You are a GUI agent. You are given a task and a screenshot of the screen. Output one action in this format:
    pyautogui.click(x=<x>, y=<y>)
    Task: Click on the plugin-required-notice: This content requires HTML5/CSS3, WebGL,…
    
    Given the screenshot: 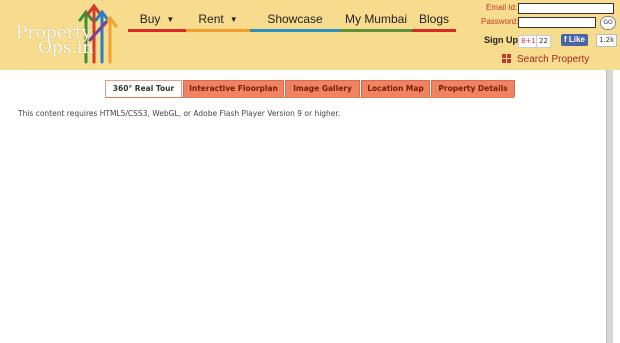 What is the action you would take?
    pyautogui.click(x=179, y=113)
    